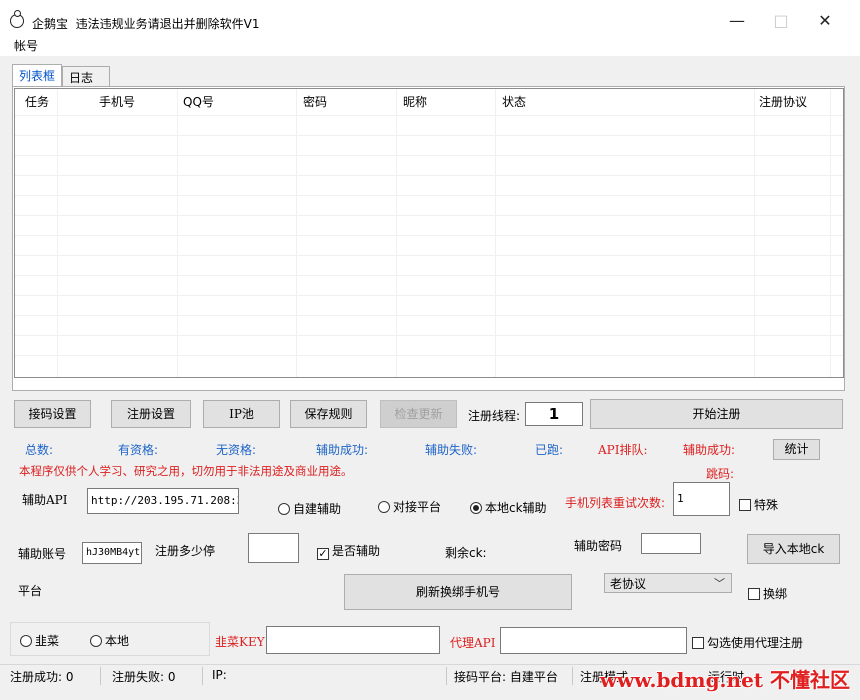 Image resolution: width=860 pixels, height=700 pixels. I want to click on radio-dot-selected, so click(476, 508).